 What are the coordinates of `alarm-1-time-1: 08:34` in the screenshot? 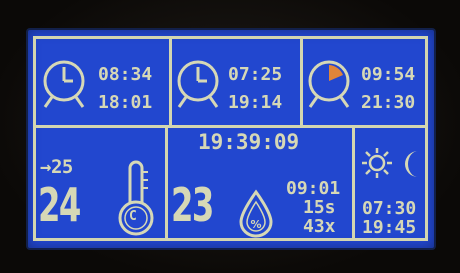 It's located at (125, 74).